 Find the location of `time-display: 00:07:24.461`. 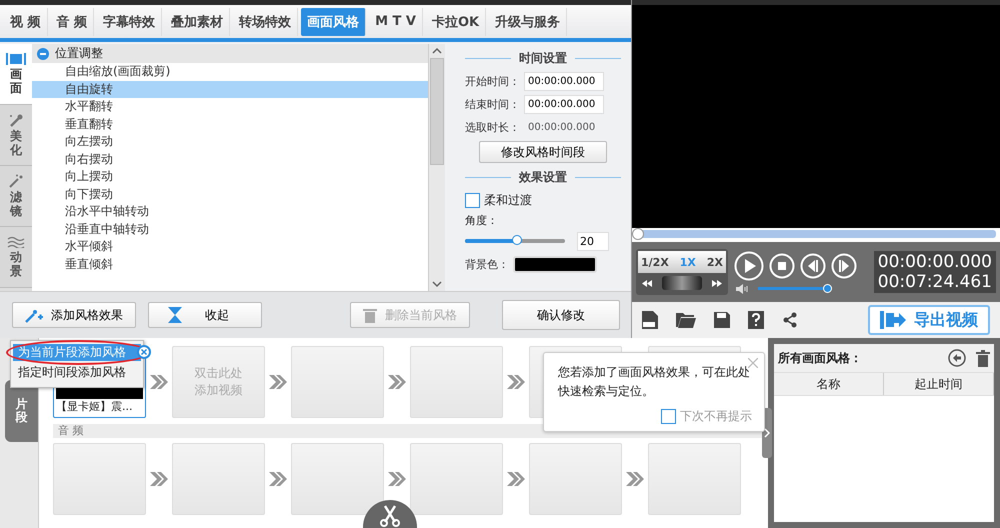

time-display: 00:07:24.461 is located at coordinates (935, 282).